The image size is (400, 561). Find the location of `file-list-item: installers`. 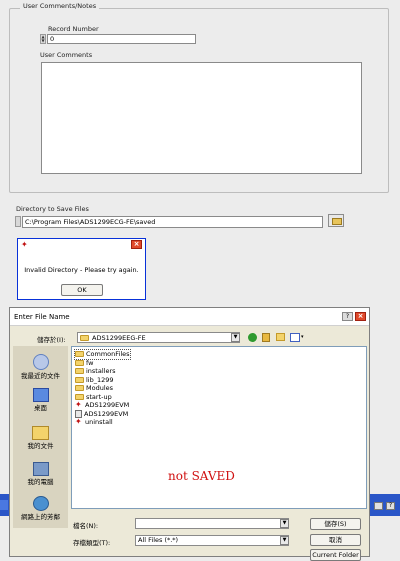

file-list-item: installers is located at coordinates (102, 371).